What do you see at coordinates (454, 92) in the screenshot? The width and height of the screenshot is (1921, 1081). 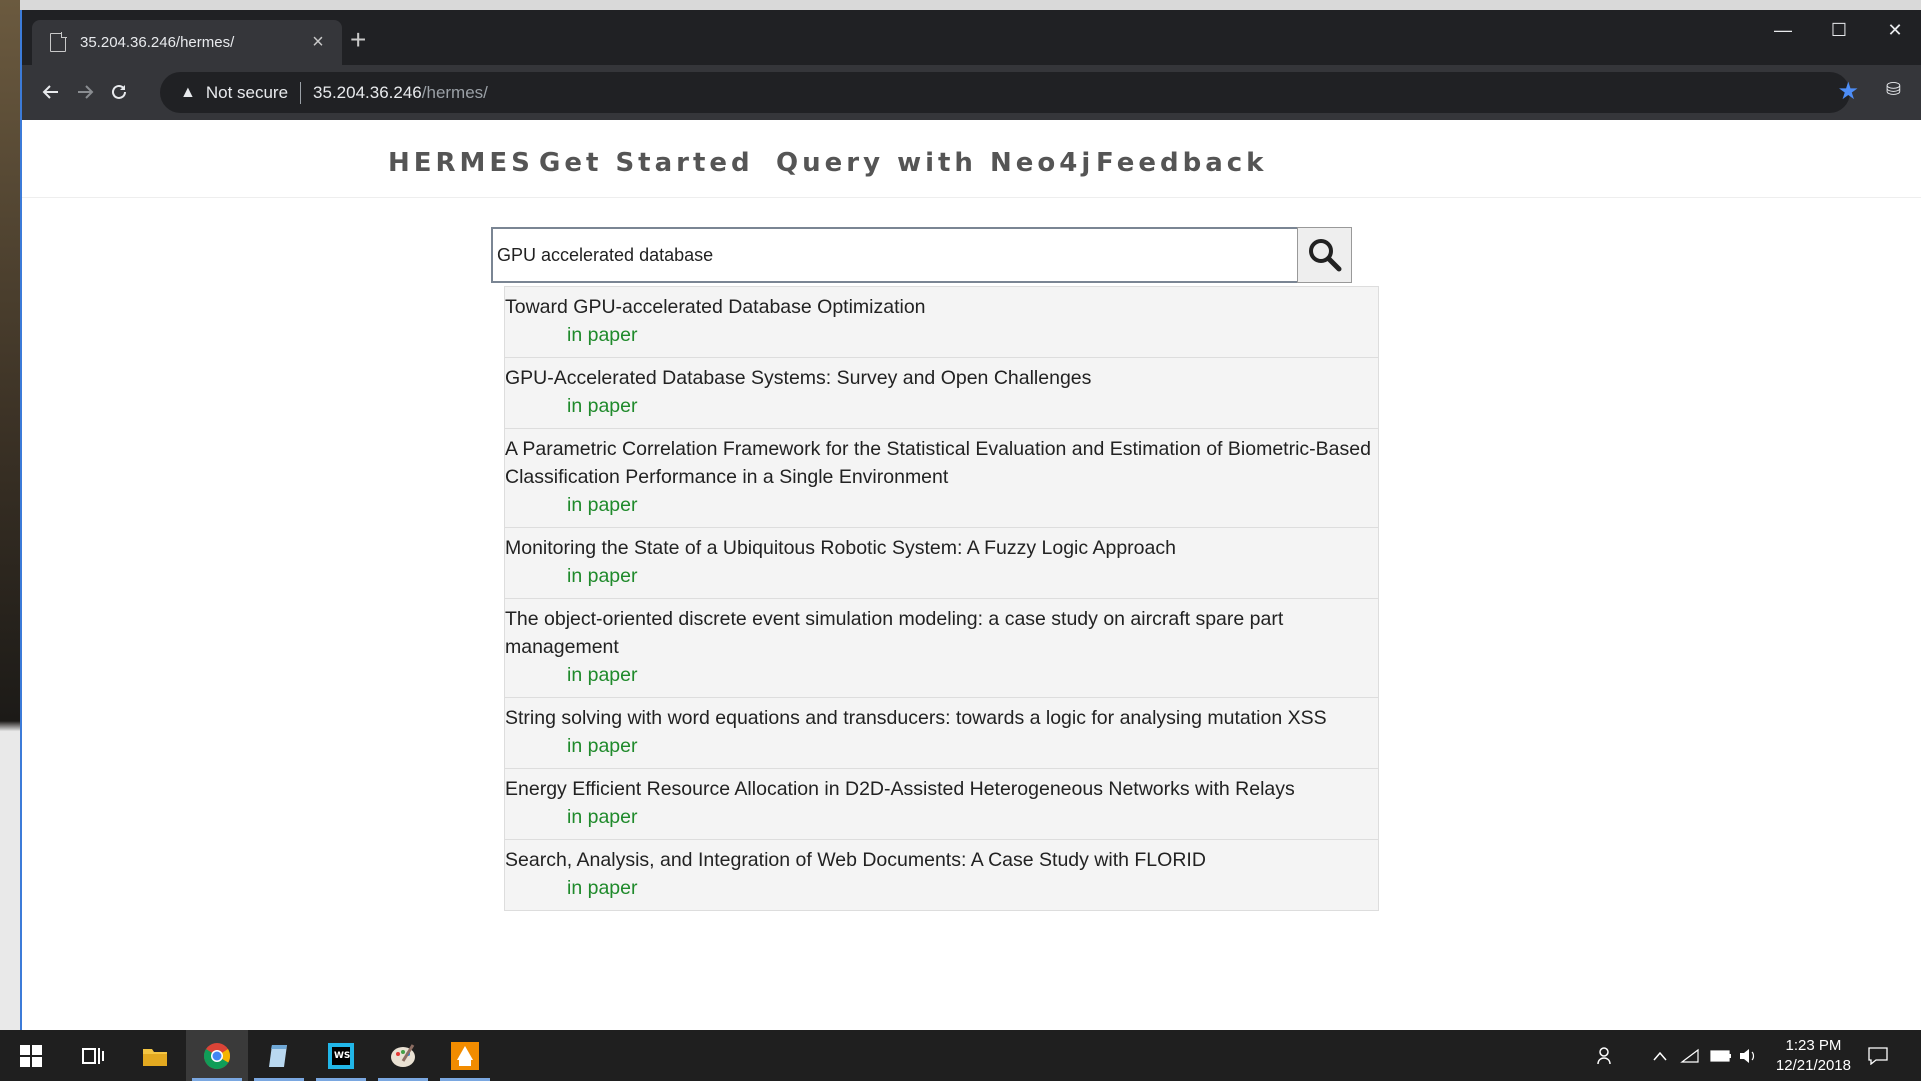 I see `url-path: /hermes/` at bounding box center [454, 92].